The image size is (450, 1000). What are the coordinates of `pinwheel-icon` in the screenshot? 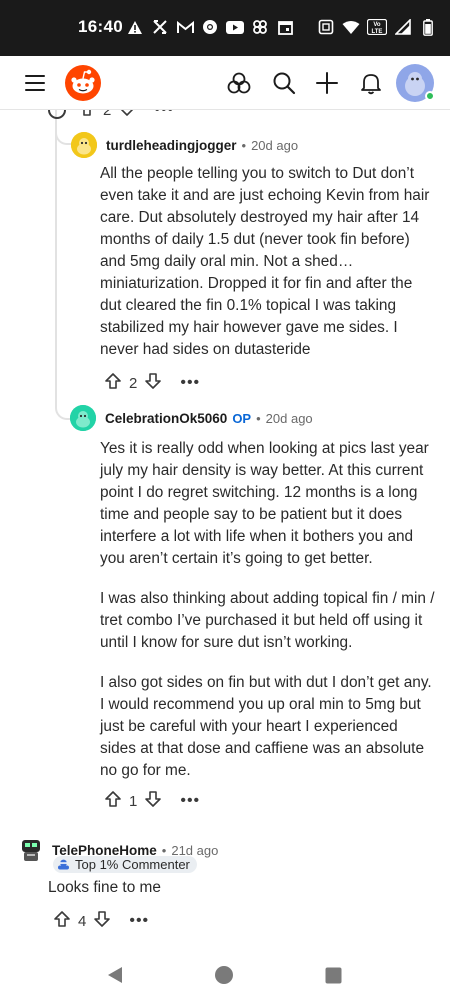 It's located at (260, 27).